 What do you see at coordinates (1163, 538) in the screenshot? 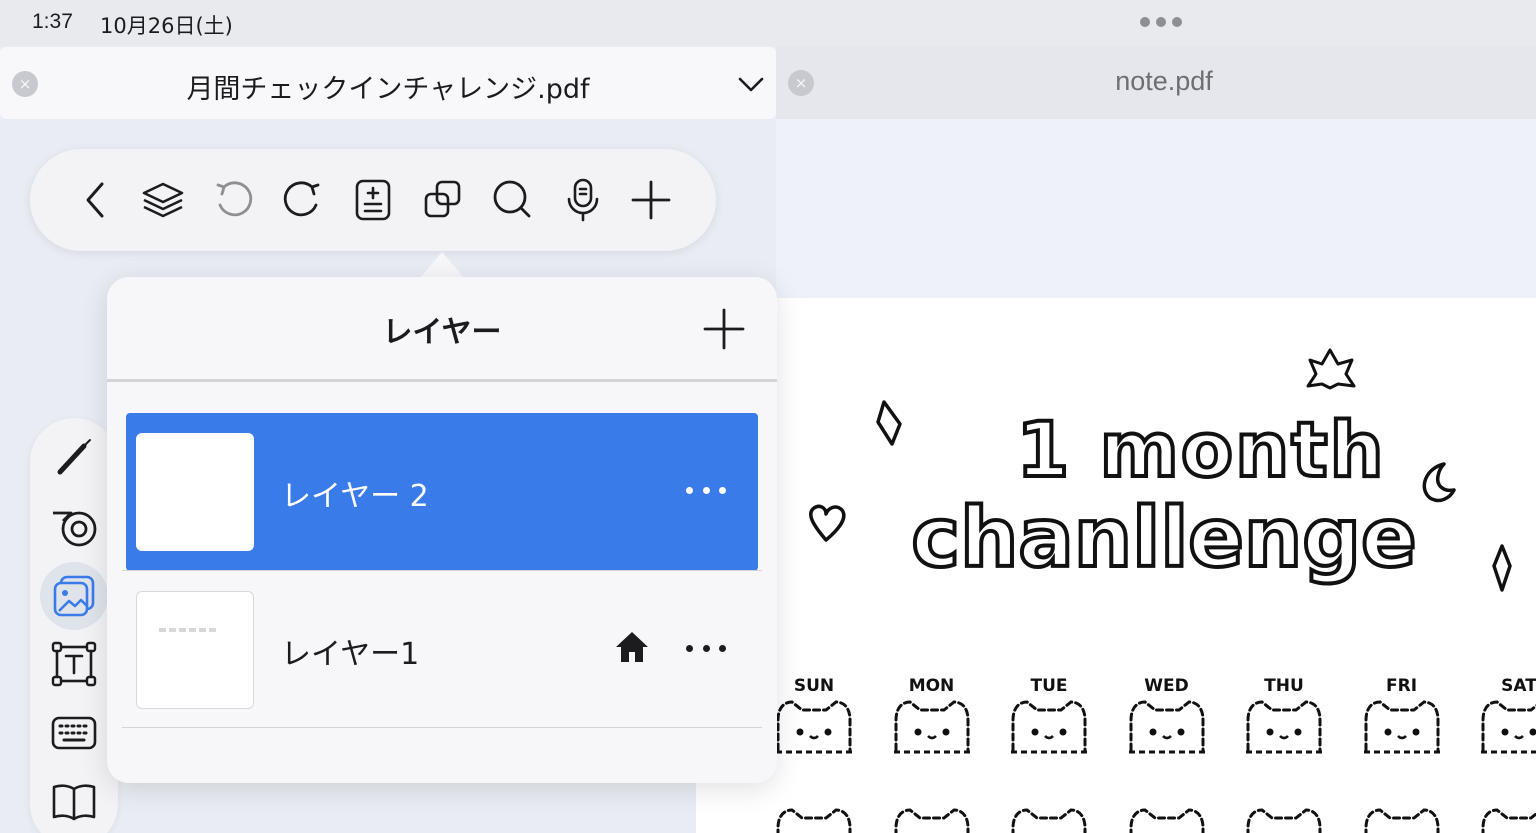
I see `title-line-2: chanllenge` at bounding box center [1163, 538].